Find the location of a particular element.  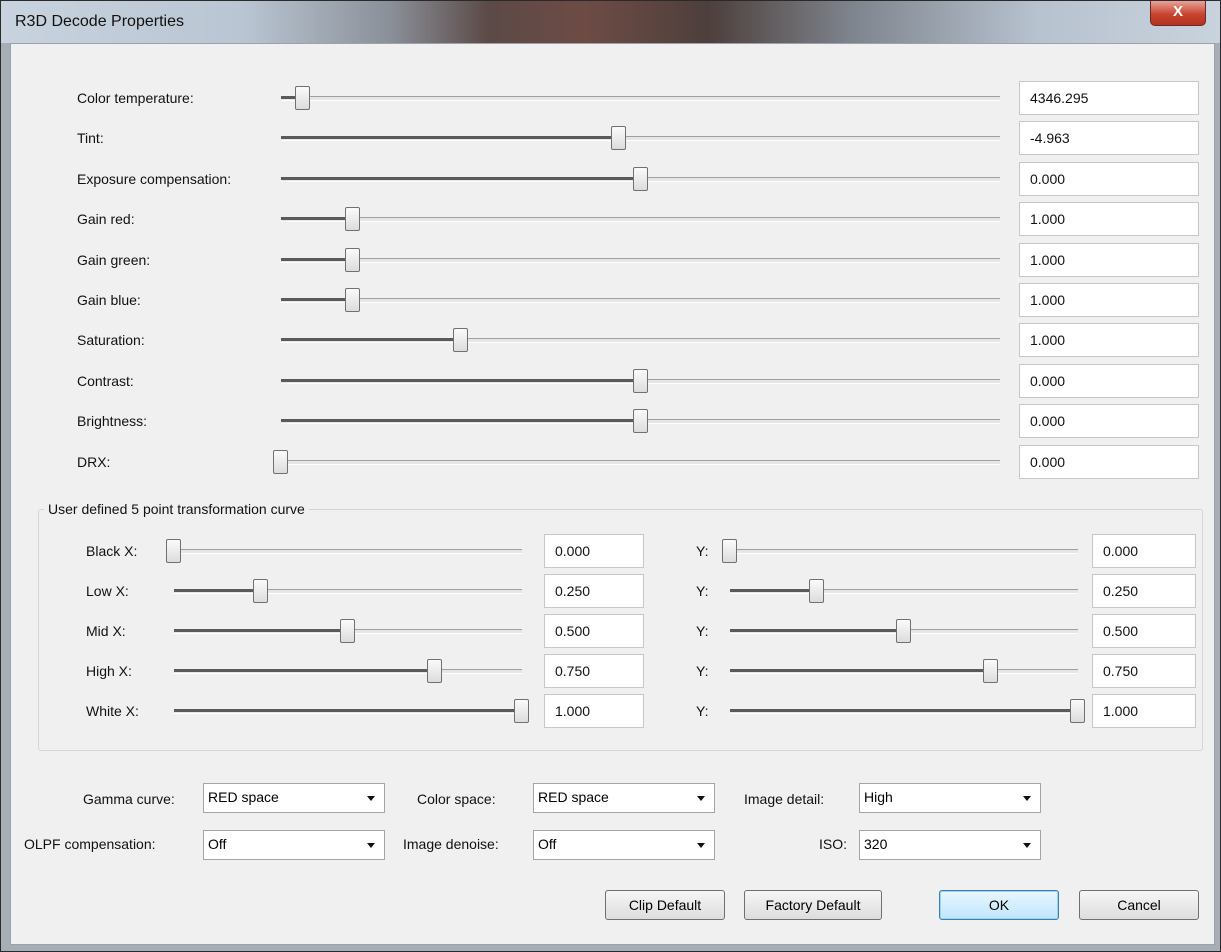

color-temperature-slider is located at coordinates (640, 98).